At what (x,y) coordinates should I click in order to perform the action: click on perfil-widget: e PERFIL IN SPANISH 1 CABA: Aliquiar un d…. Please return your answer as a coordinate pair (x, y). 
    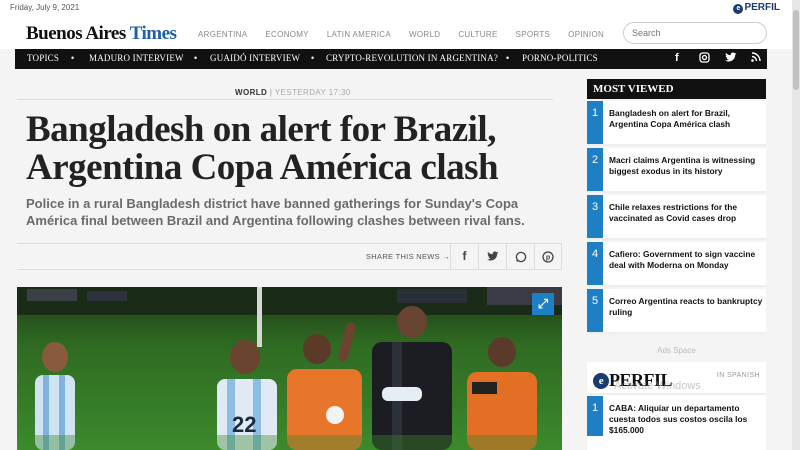
    Looking at the image, I should click on (676, 406).